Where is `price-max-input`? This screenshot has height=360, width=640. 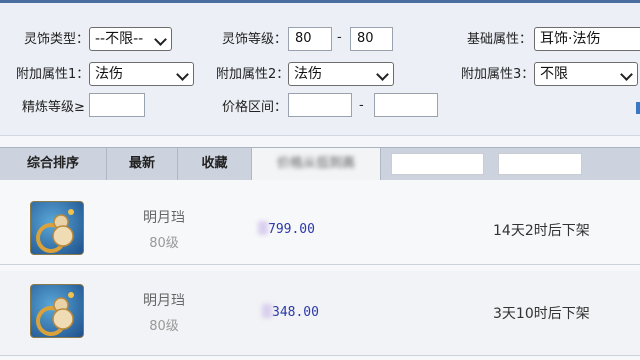 price-max-input is located at coordinates (406, 105).